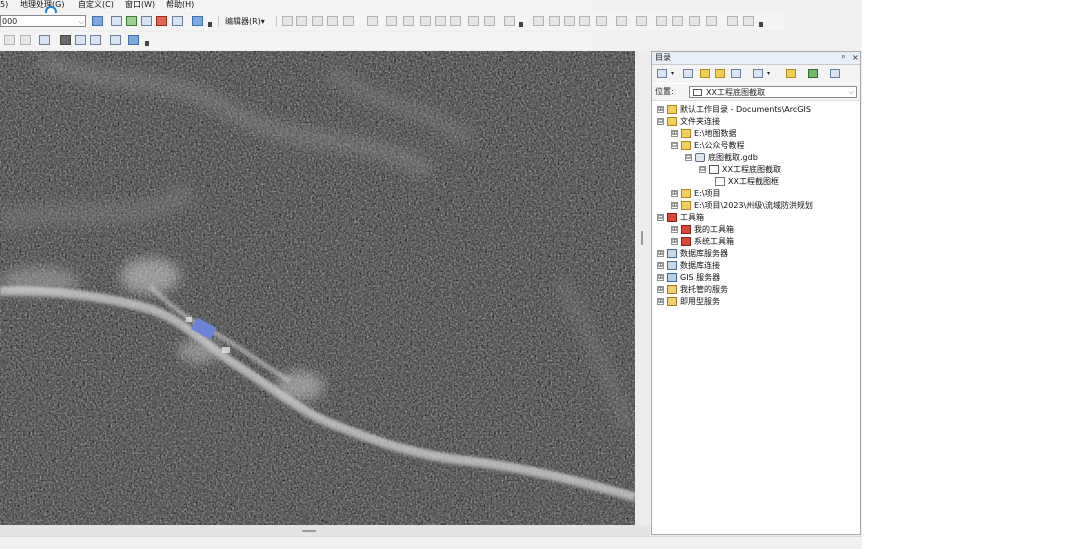  I want to click on trace-icon, so click(348, 21).